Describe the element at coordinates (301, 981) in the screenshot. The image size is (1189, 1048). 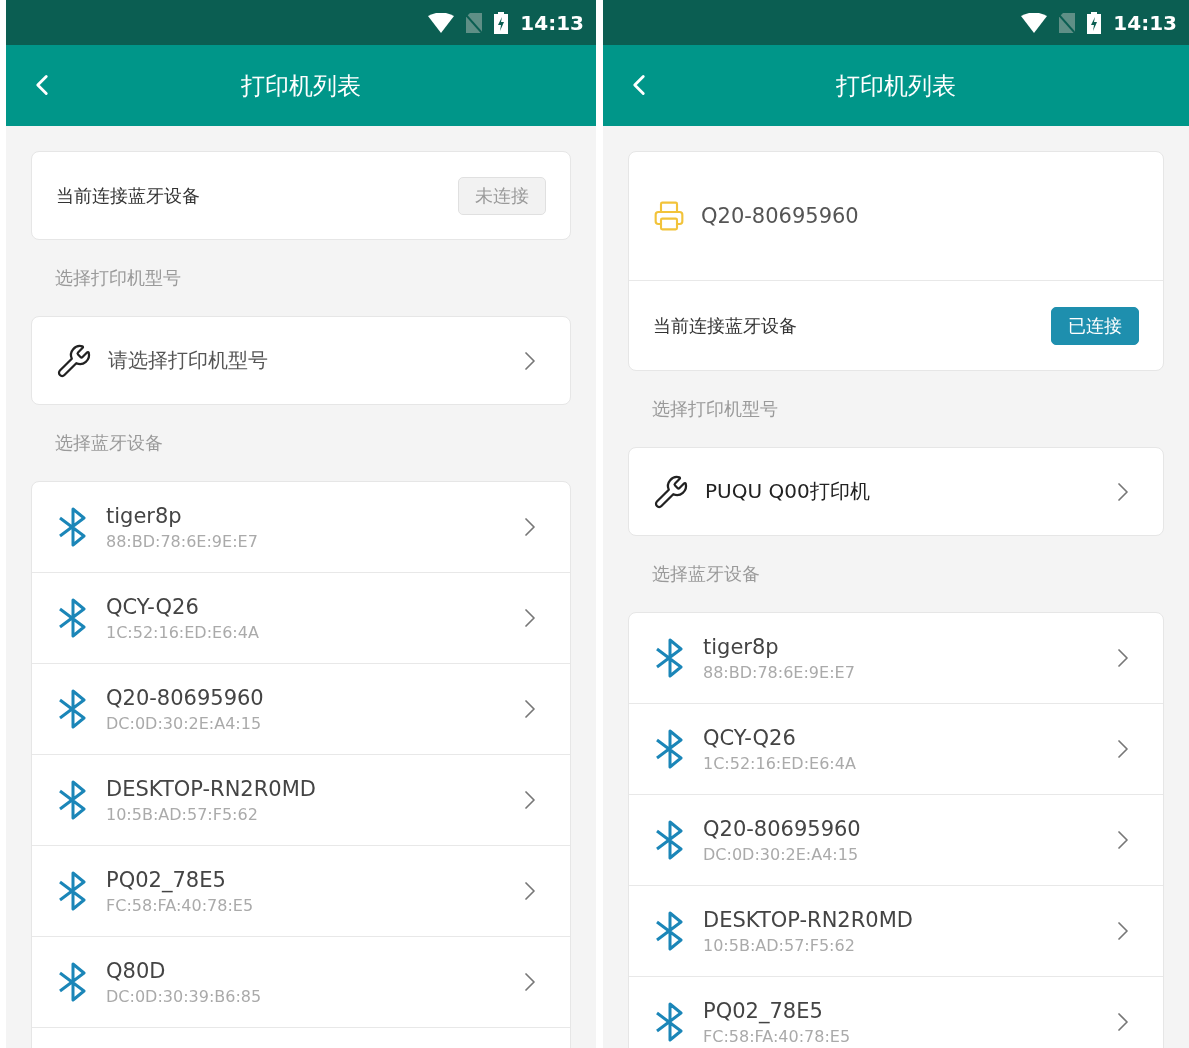
I see `device-row: Q80D DC:0D:30:39:B6:85` at that location.